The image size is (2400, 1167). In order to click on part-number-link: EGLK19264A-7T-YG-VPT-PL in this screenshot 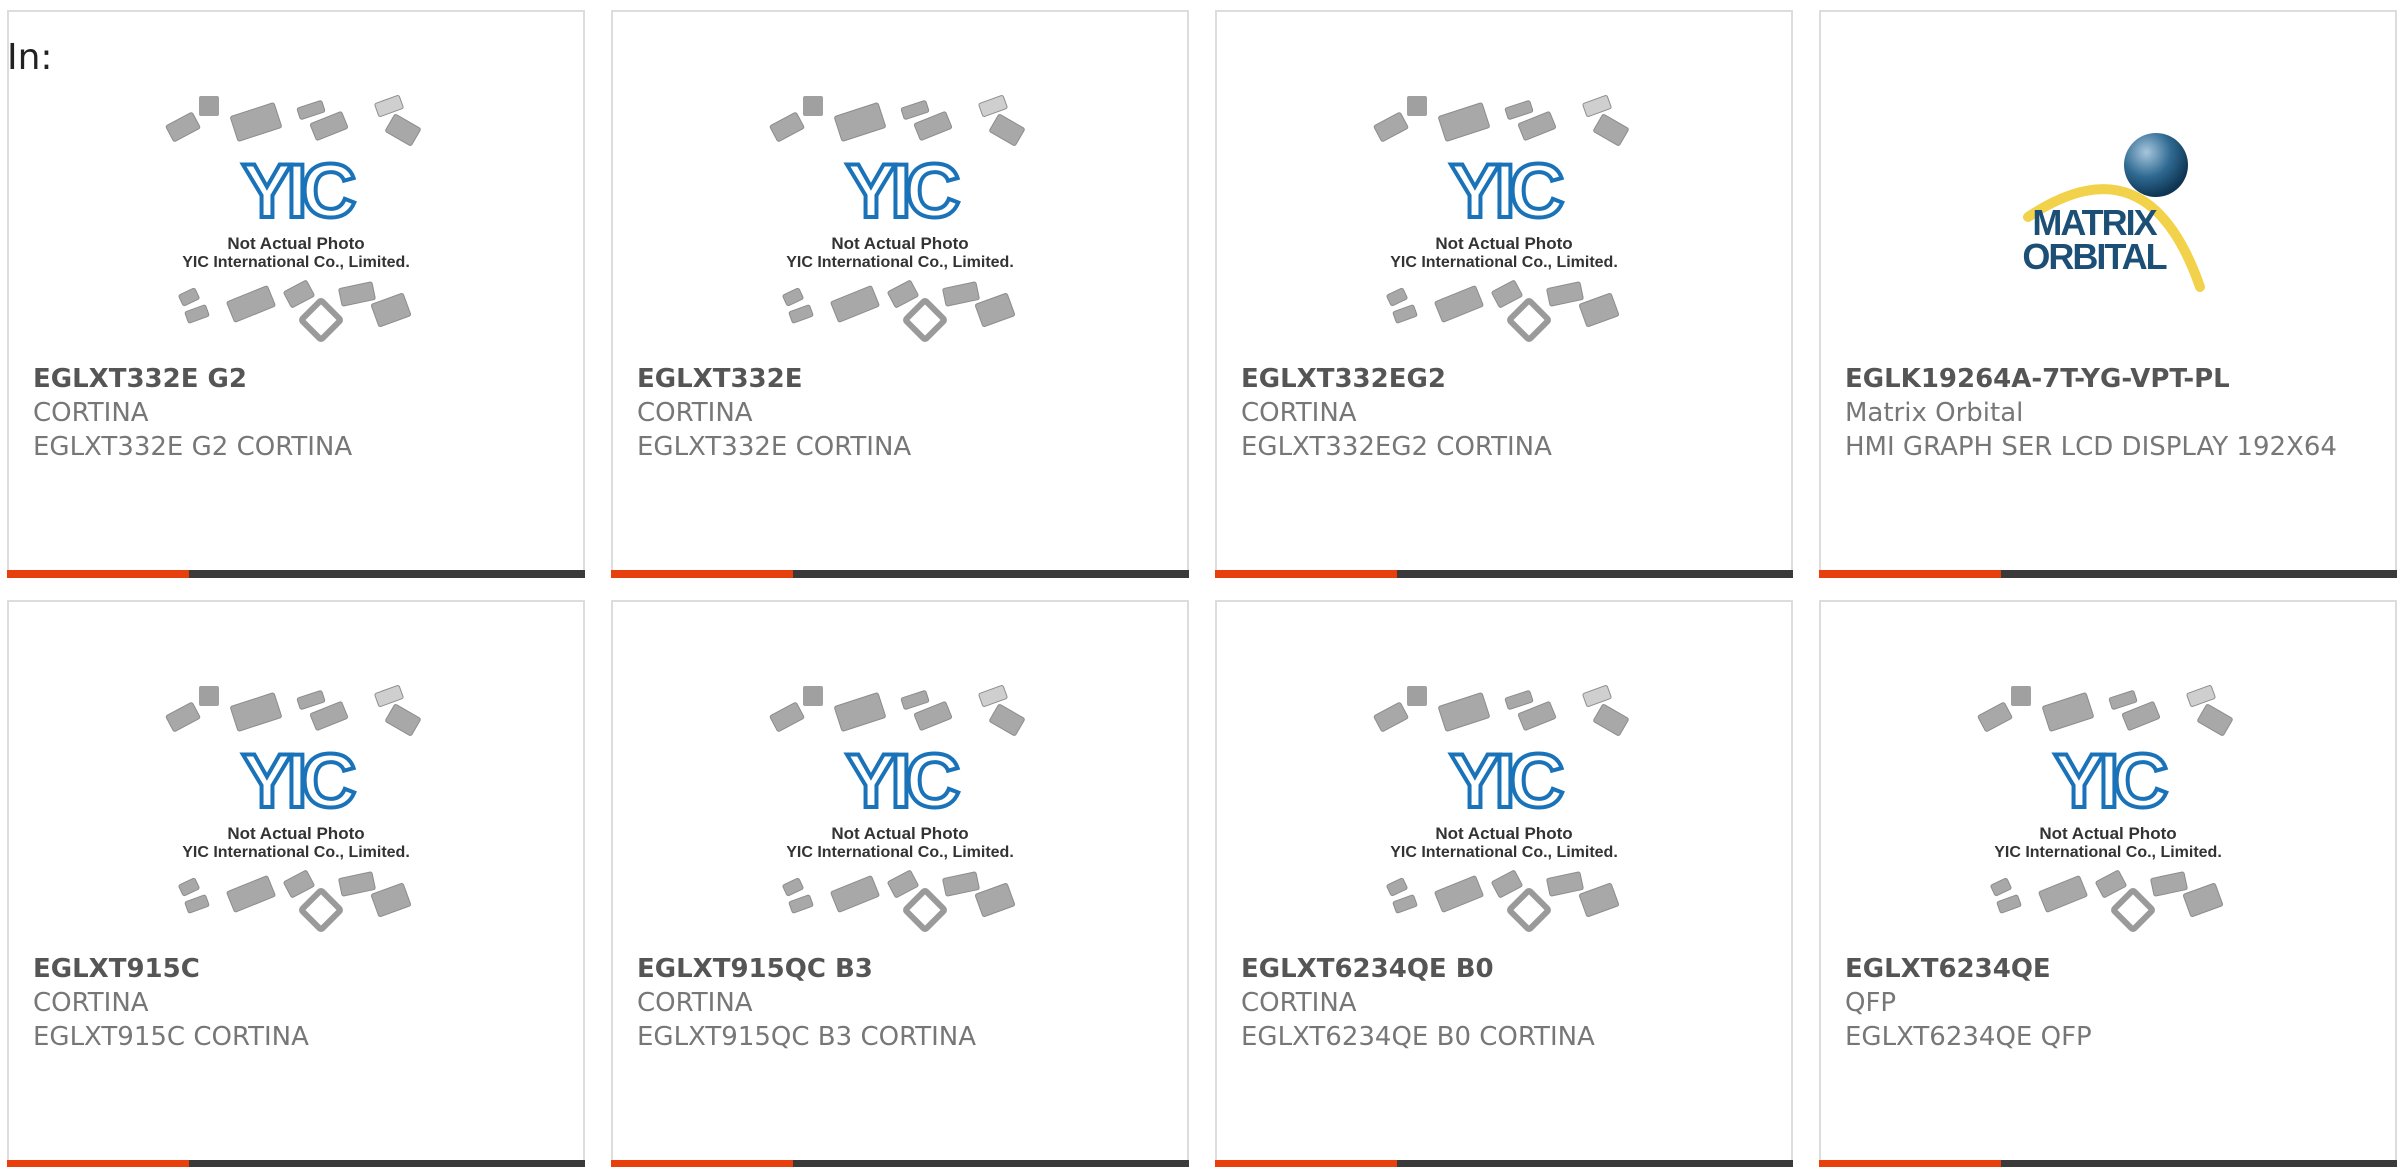, I will do `click(2110, 379)`.